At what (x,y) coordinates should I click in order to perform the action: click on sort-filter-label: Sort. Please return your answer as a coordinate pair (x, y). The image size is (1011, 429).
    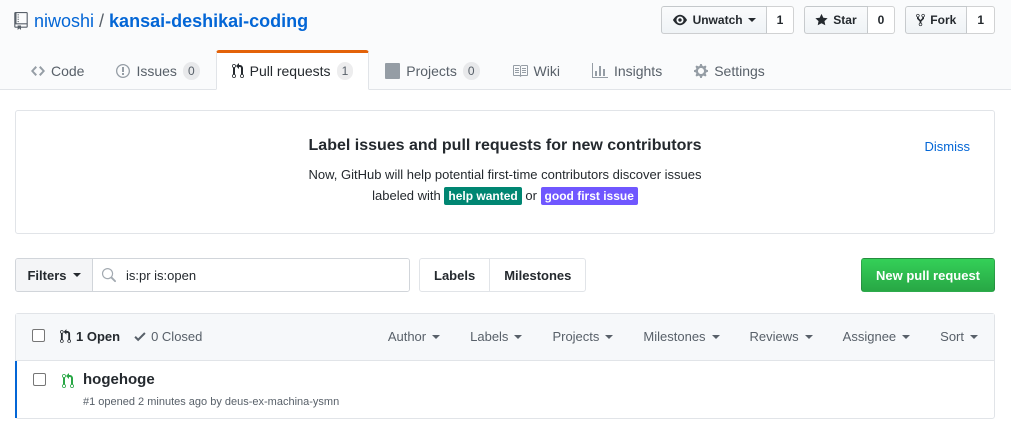
    Looking at the image, I should click on (952, 336).